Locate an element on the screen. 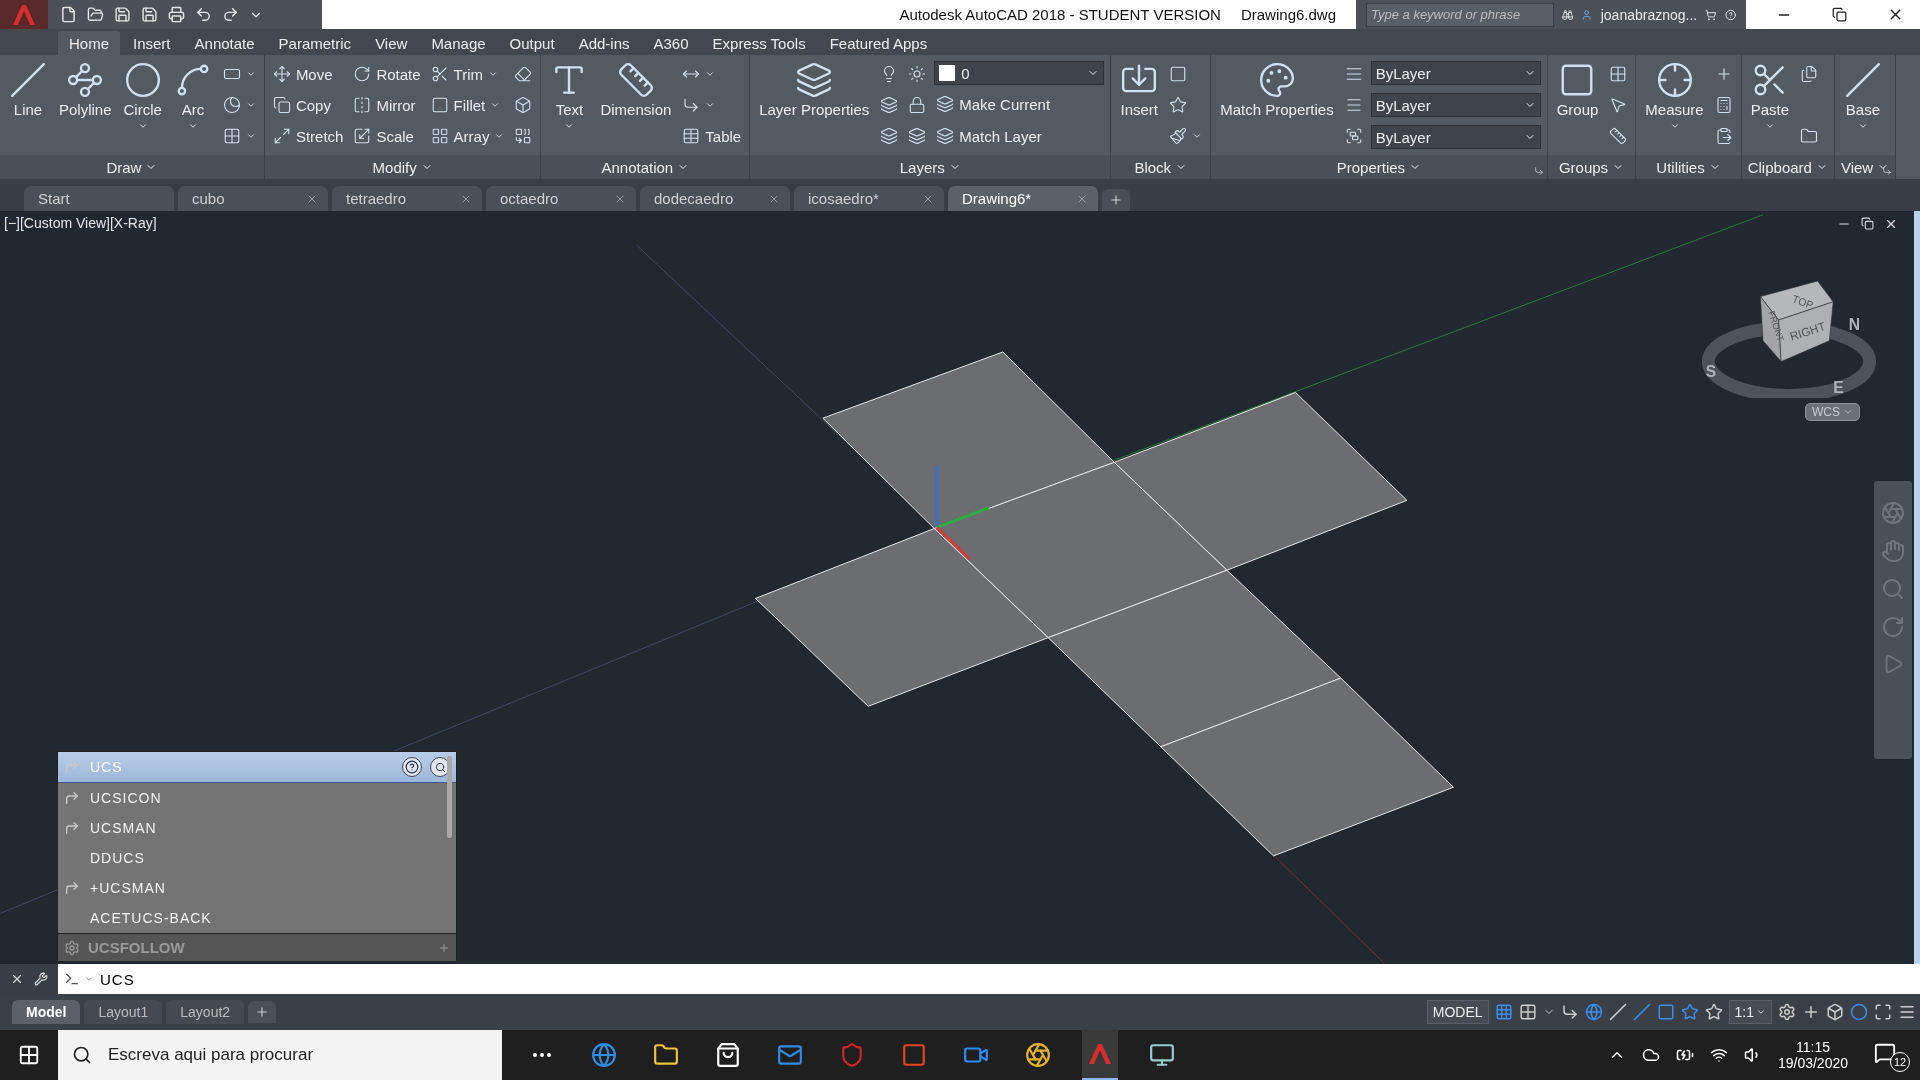 The height and width of the screenshot is (1080, 1920). panel-title: View is located at coordinates (1865, 167).